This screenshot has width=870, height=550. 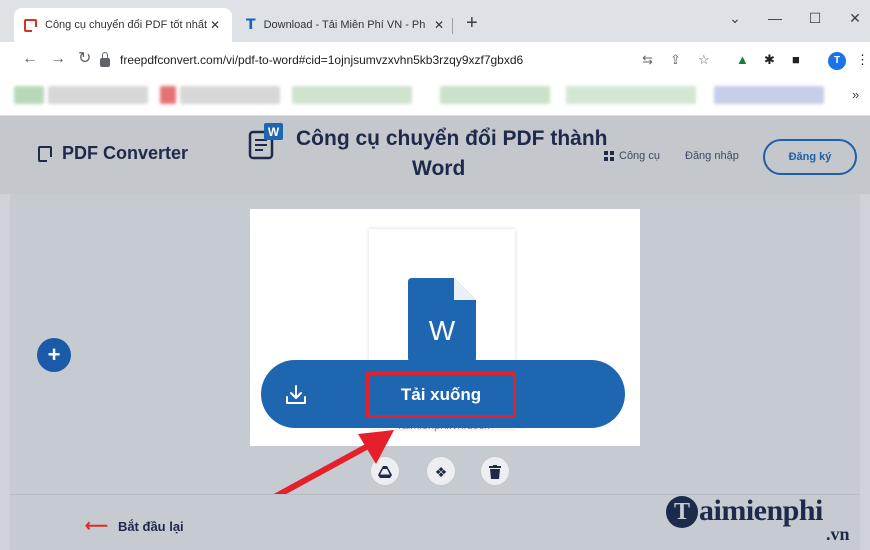 I want to click on lock-icon, so click(x=105, y=59).